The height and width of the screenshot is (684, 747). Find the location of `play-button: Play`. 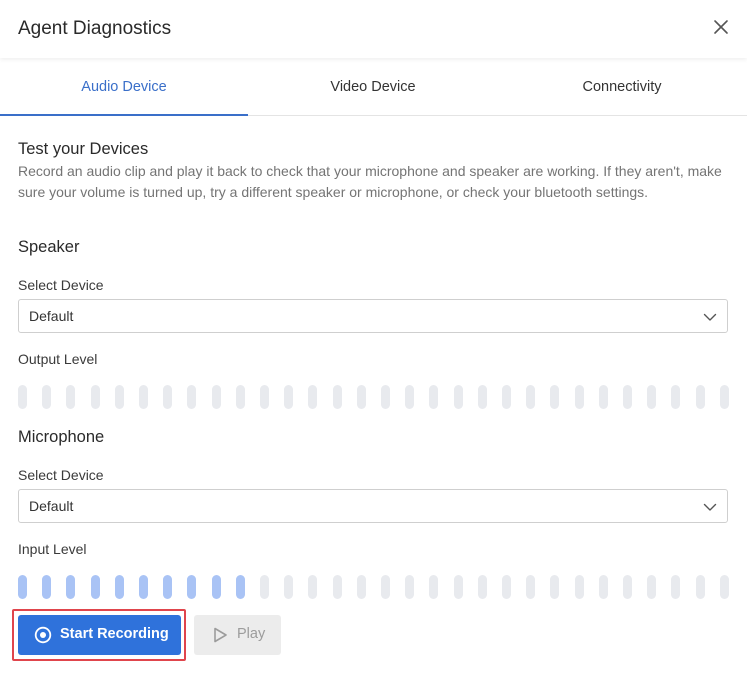

play-button: Play is located at coordinates (237, 635).